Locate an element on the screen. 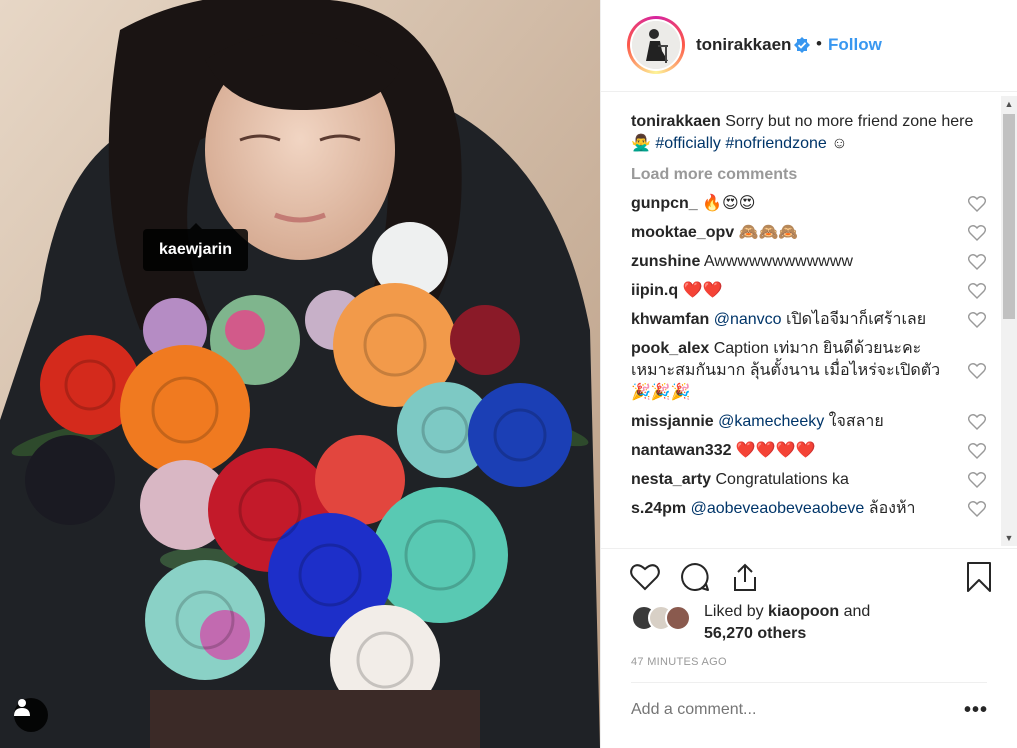 The height and width of the screenshot is (748, 1017). liked-by-text: Liked by kiaopoon and 56,270 others is located at coordinates (834, 623).